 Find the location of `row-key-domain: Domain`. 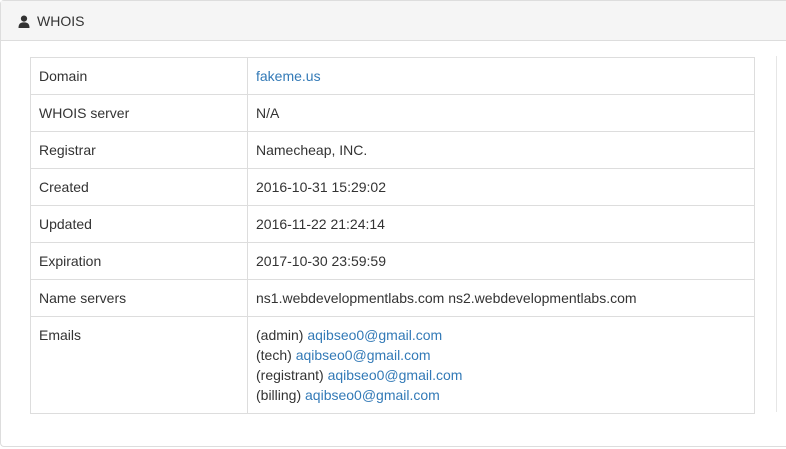

row-key-domain: Domain is located at coordinates (139, 76).